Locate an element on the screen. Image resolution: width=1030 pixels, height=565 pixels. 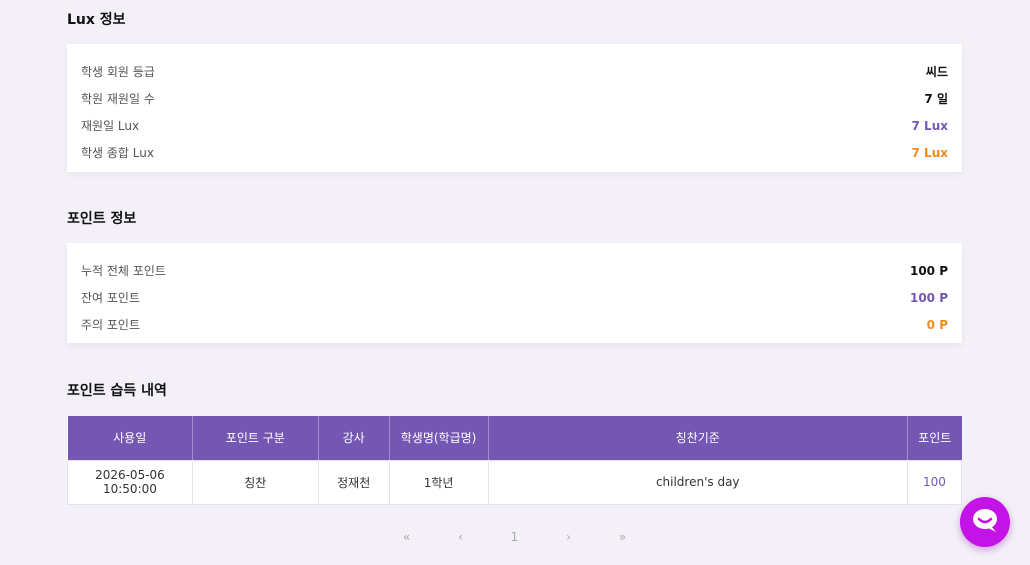
chat-button is located at coordinates (985, 522).